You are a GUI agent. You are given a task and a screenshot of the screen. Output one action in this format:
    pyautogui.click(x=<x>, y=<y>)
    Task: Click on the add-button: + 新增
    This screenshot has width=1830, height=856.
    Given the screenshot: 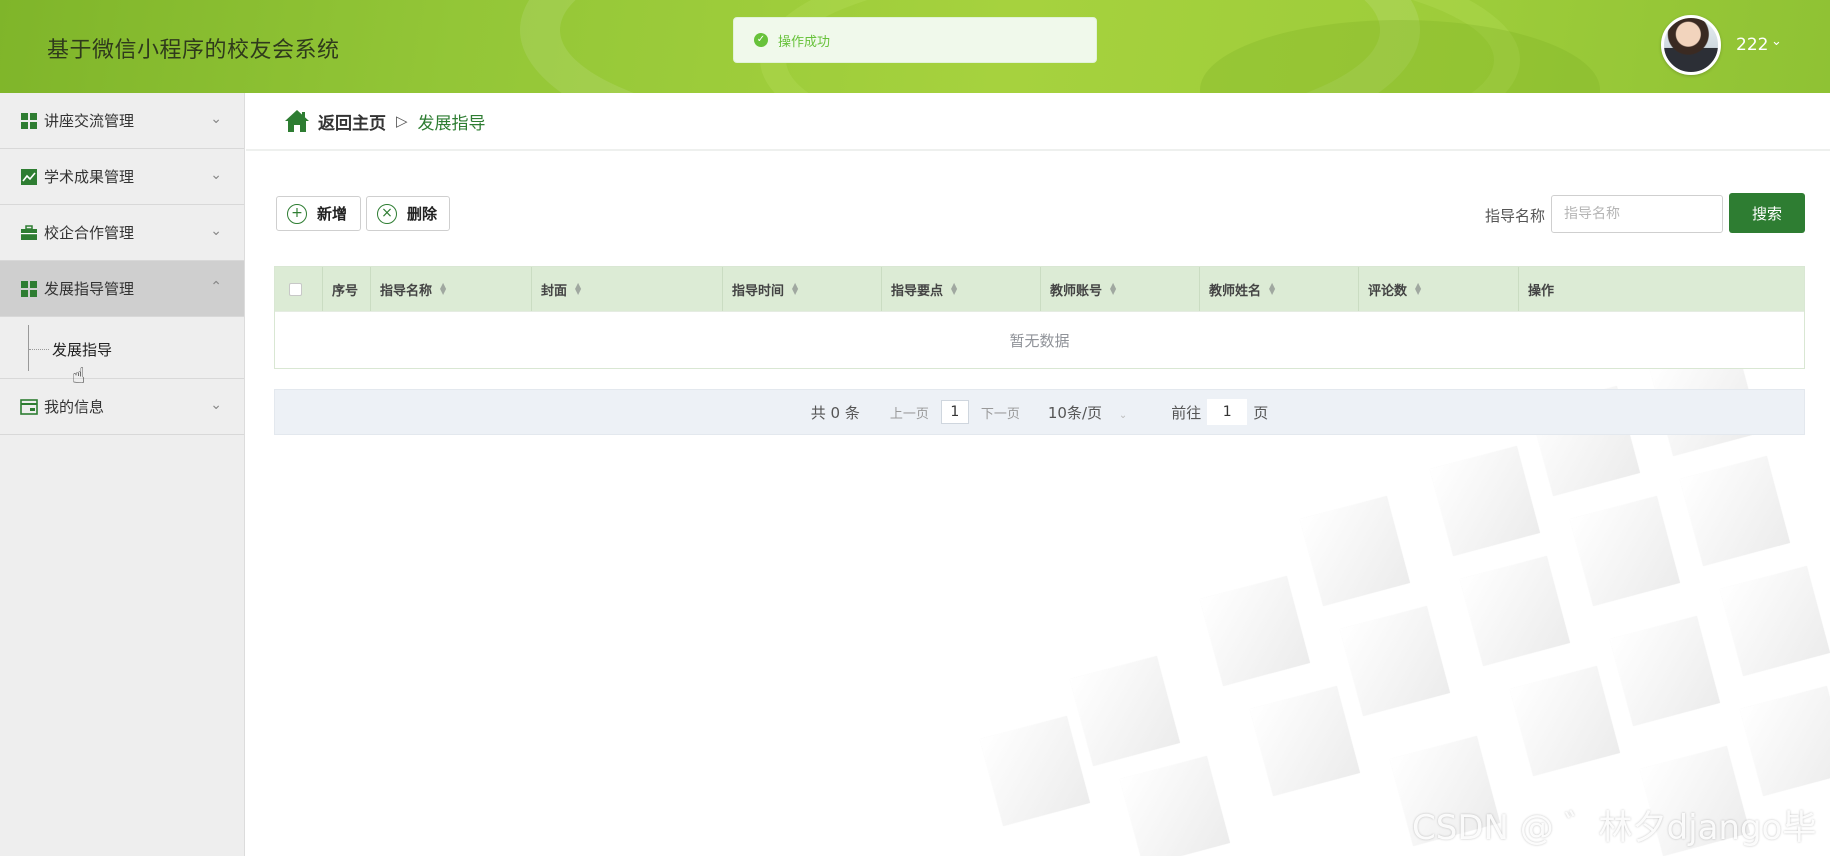 What is the action you would take?
    pyautogui.click(x=318, y=213)
    